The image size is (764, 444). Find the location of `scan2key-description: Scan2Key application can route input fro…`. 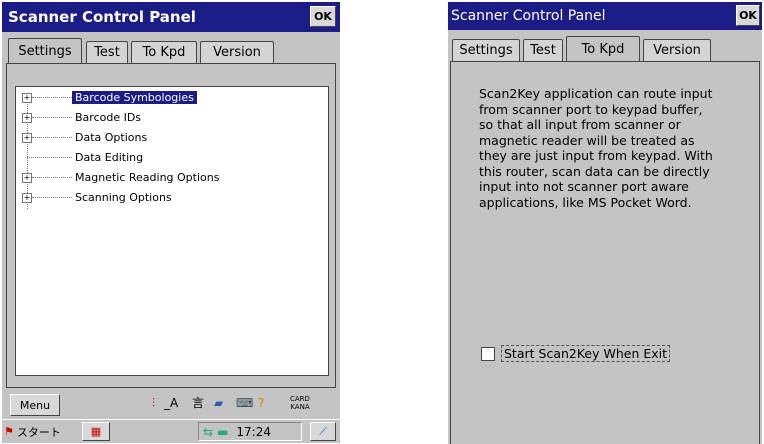

scan2key-description: Scan2Key application can route input fro… is located at coordinates (596, 148).